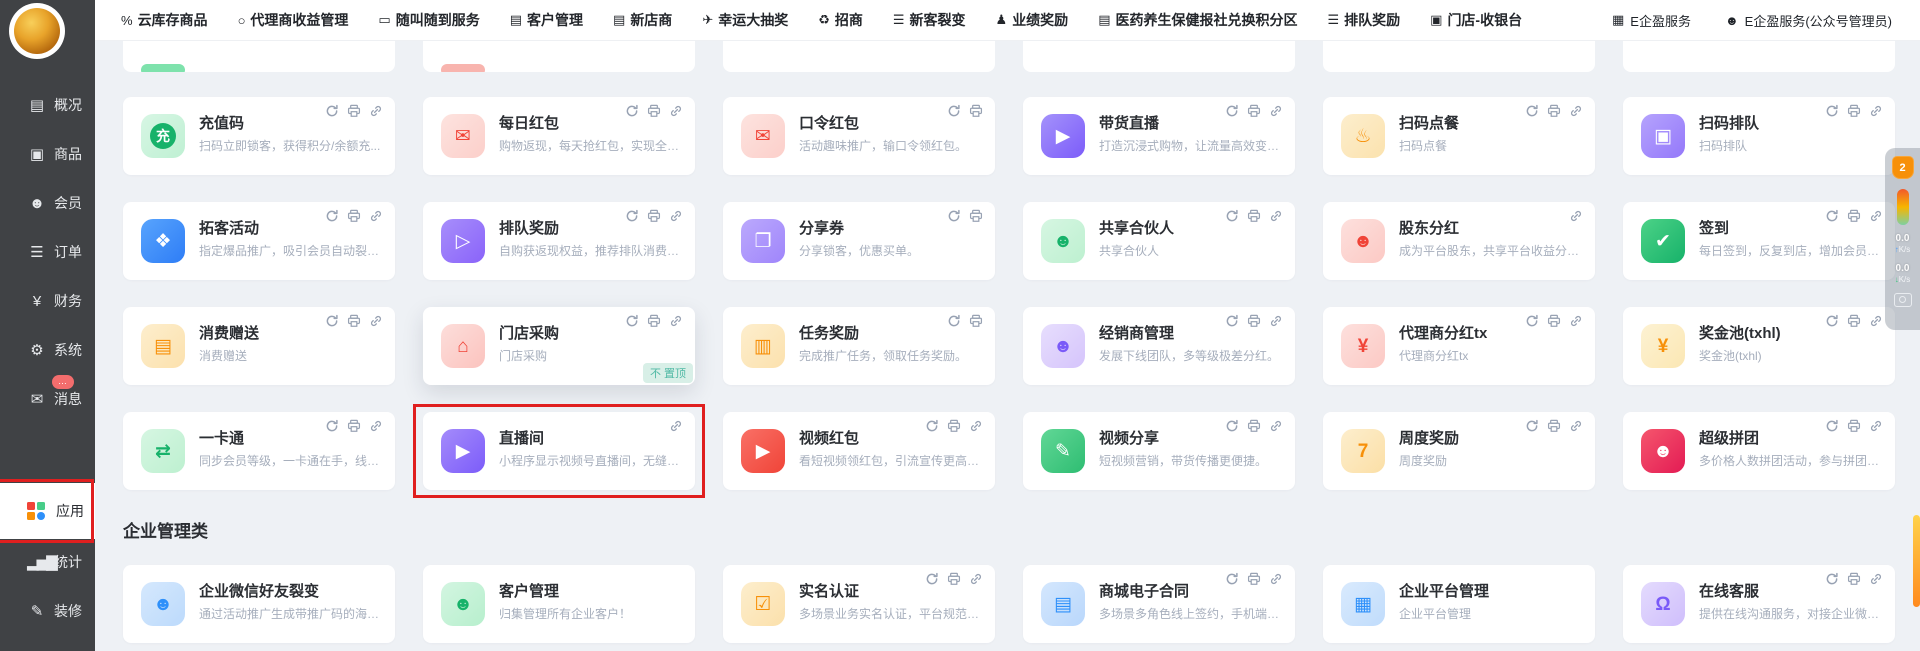 The width and height of the screenshot is (1920, 651). Describe the element at coordinates (1459, 451) in the screenshot. I see `app-card: 7 周度奖励 周度奖励` at that location.